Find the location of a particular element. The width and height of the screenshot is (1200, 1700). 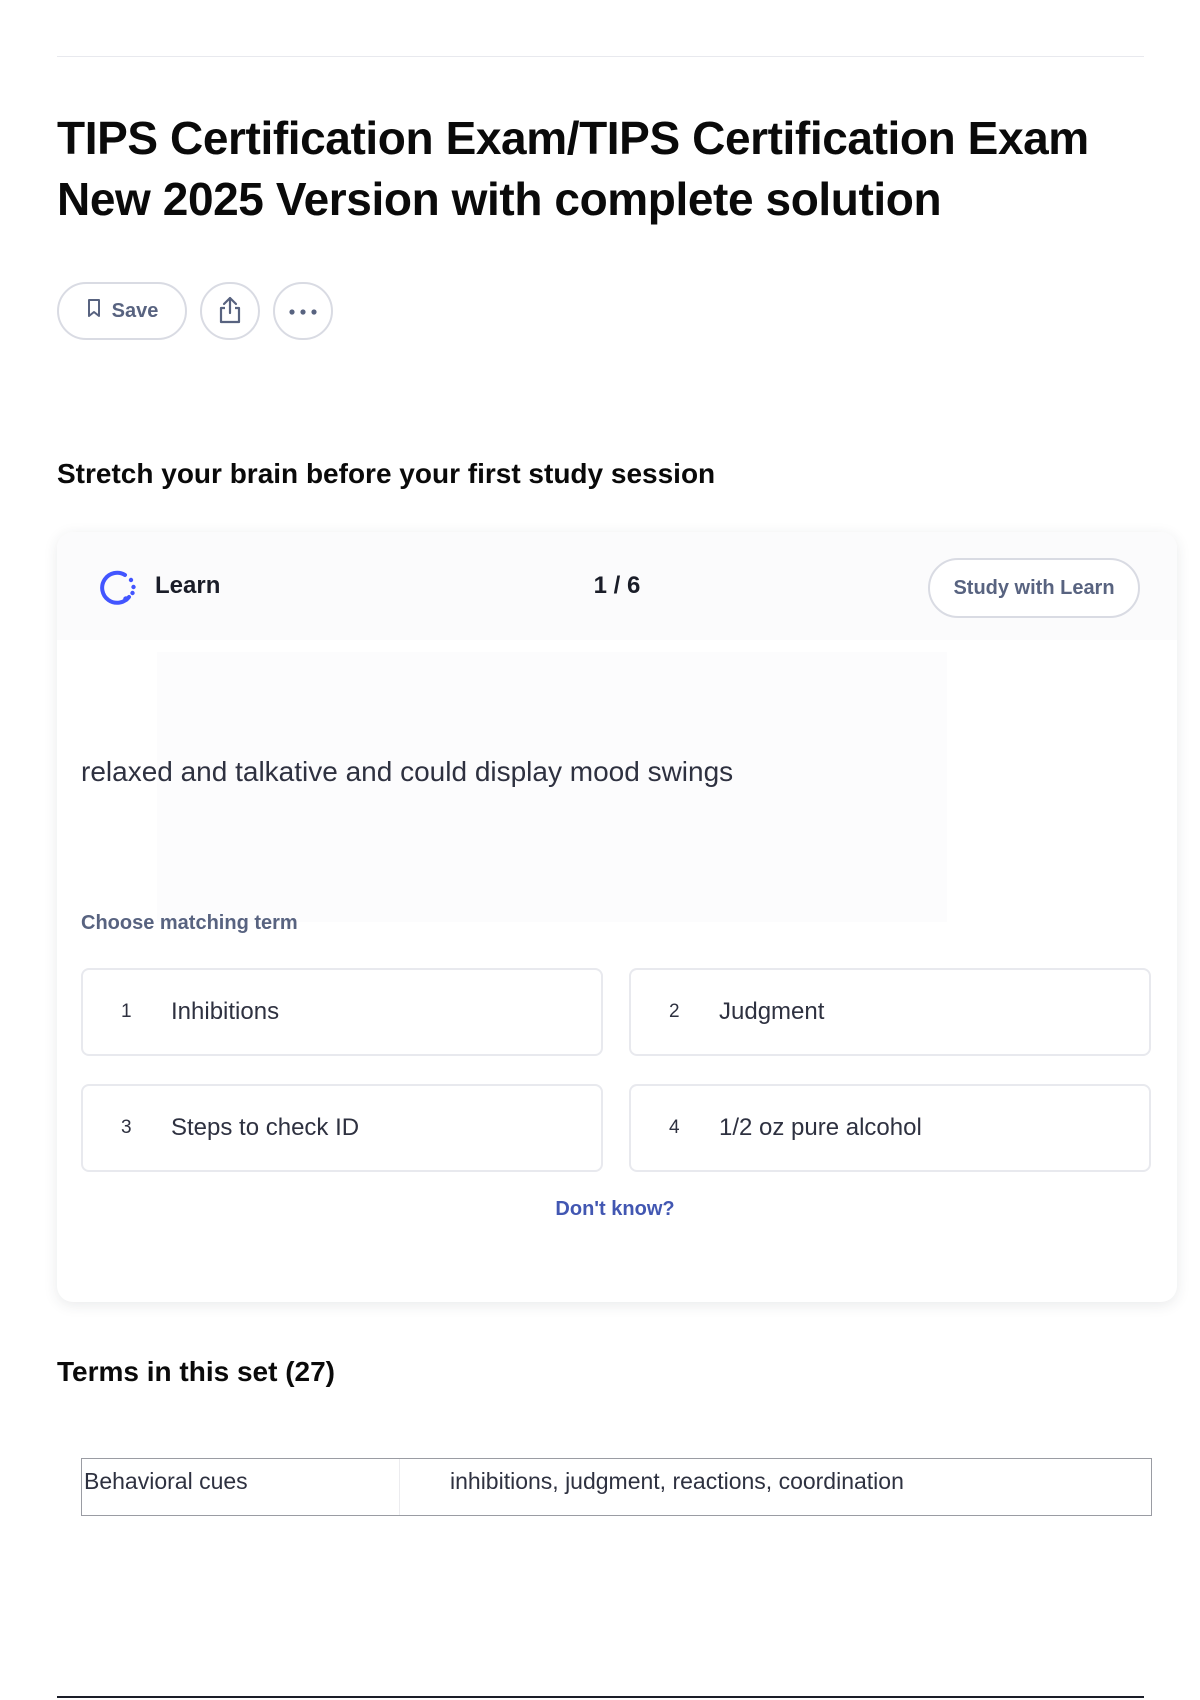

share-icon is located at coordinates (230, 311).